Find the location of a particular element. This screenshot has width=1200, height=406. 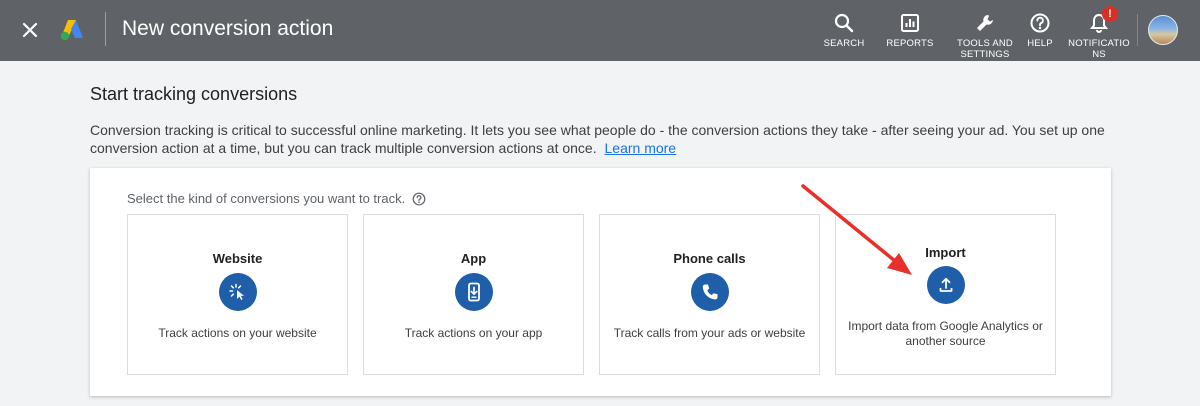

question-mark-icon is located at coordinates (419, 200).